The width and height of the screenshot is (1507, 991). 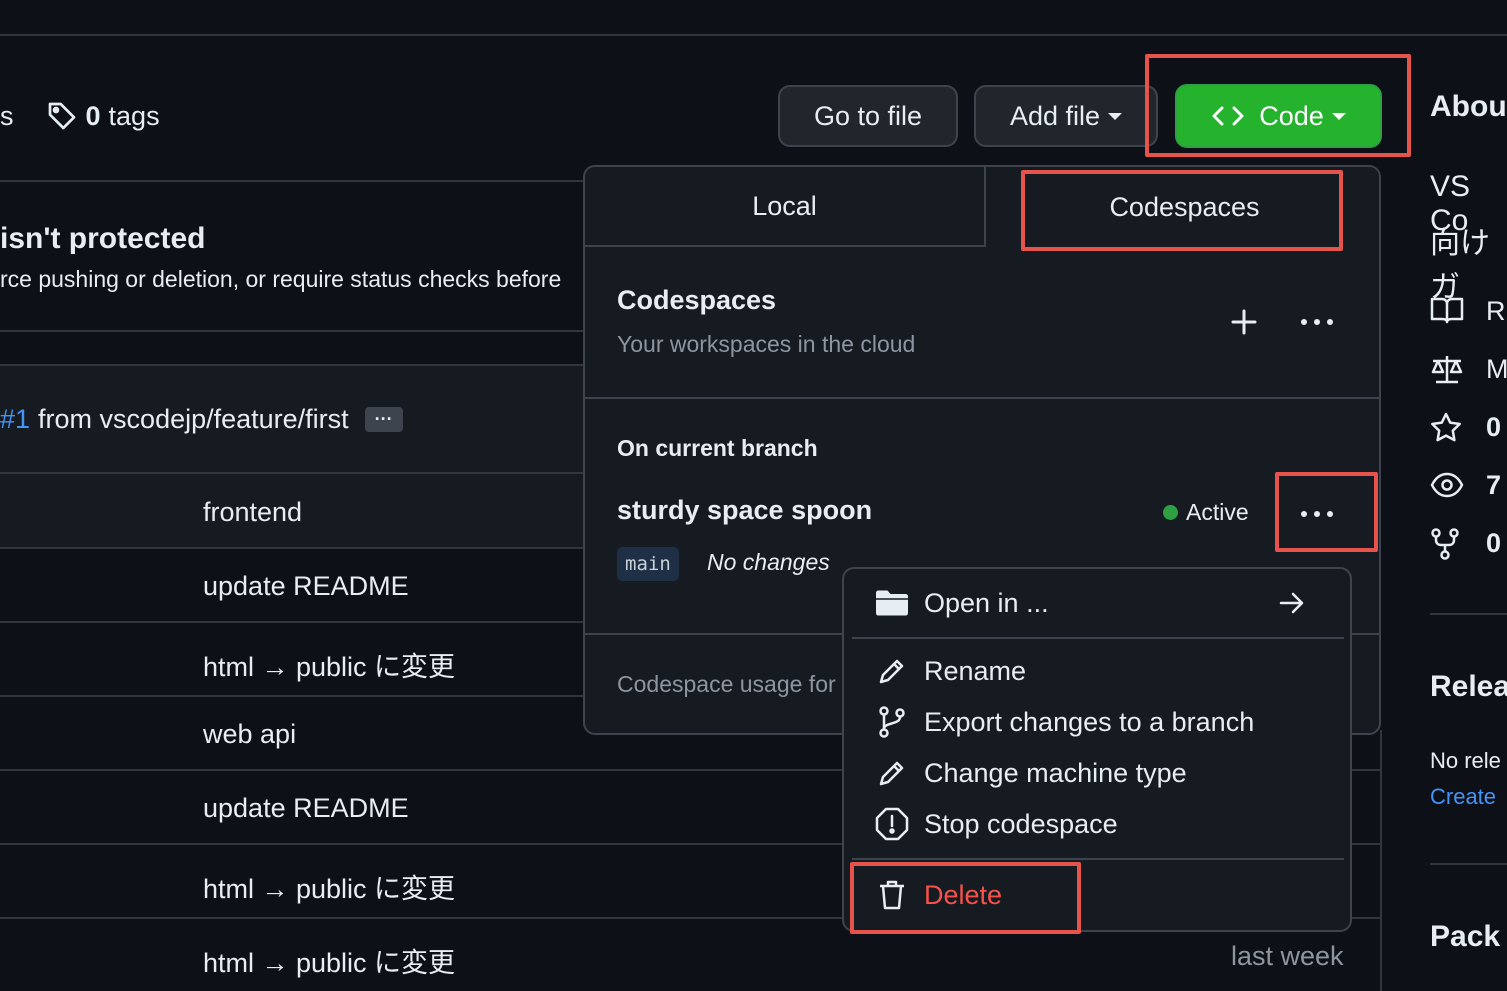 What do you see at coordinates (766, 344) in the screenshot?
I see `codespaces-subtitle: Your workspaces in the cloud` at bounding box center [766, 344].